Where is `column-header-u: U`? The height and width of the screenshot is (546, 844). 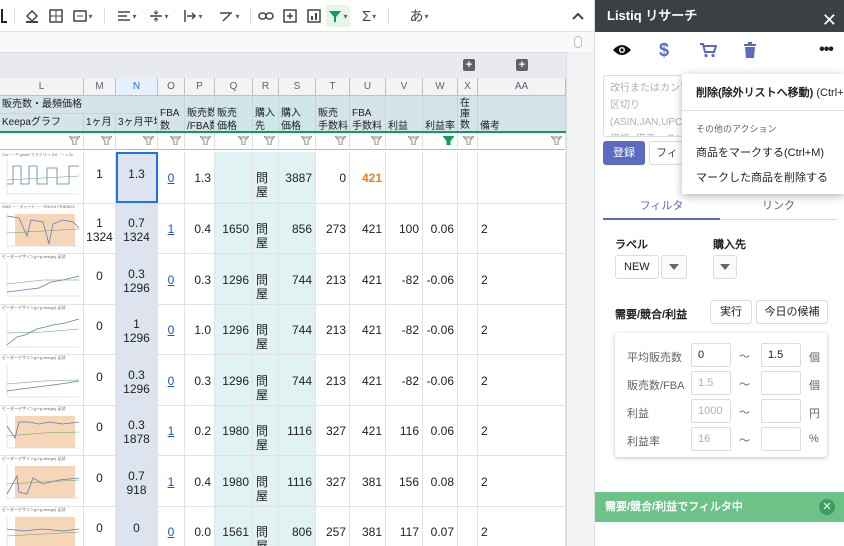
column-header-u: U is located at coordinates (368, 87).